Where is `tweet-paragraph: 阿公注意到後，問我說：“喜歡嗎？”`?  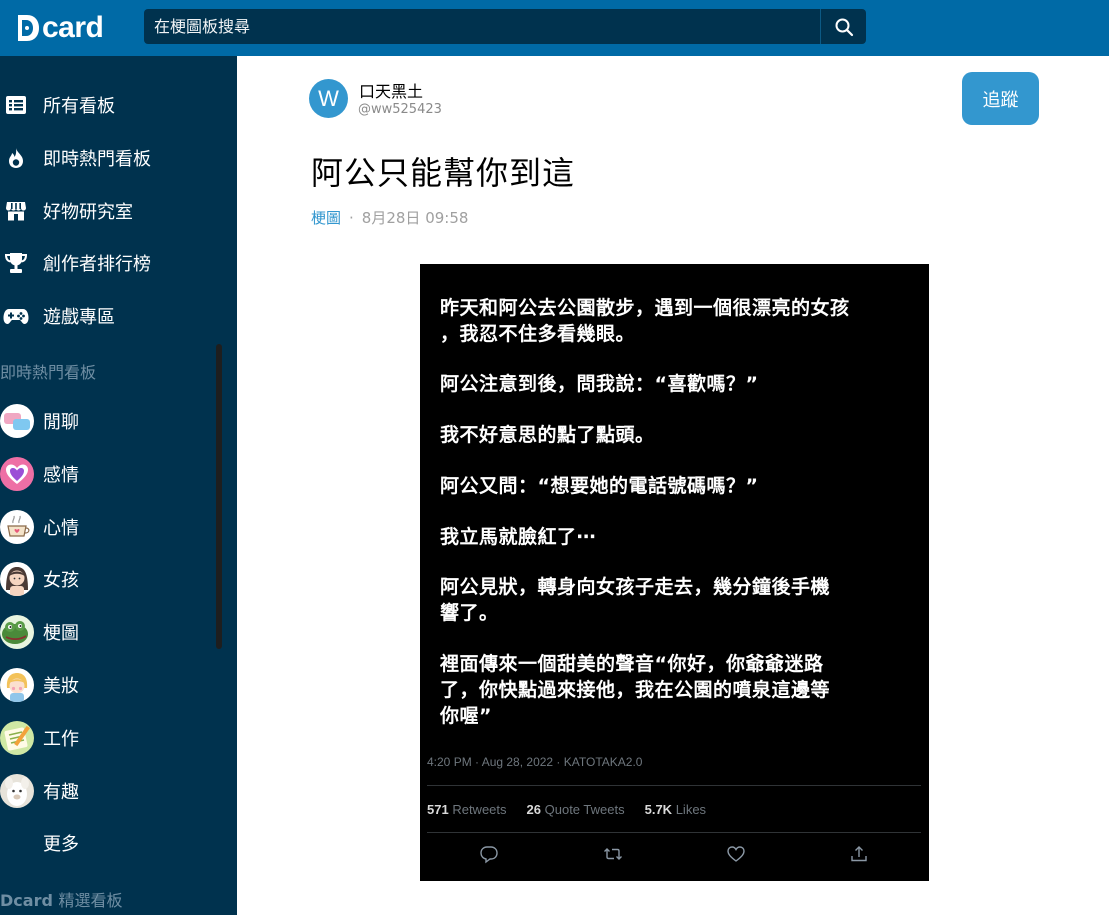
tweet-paragraph: 阿公注意到後，問我說：“喜歡嗎？” is located at coordinates (670, 384).